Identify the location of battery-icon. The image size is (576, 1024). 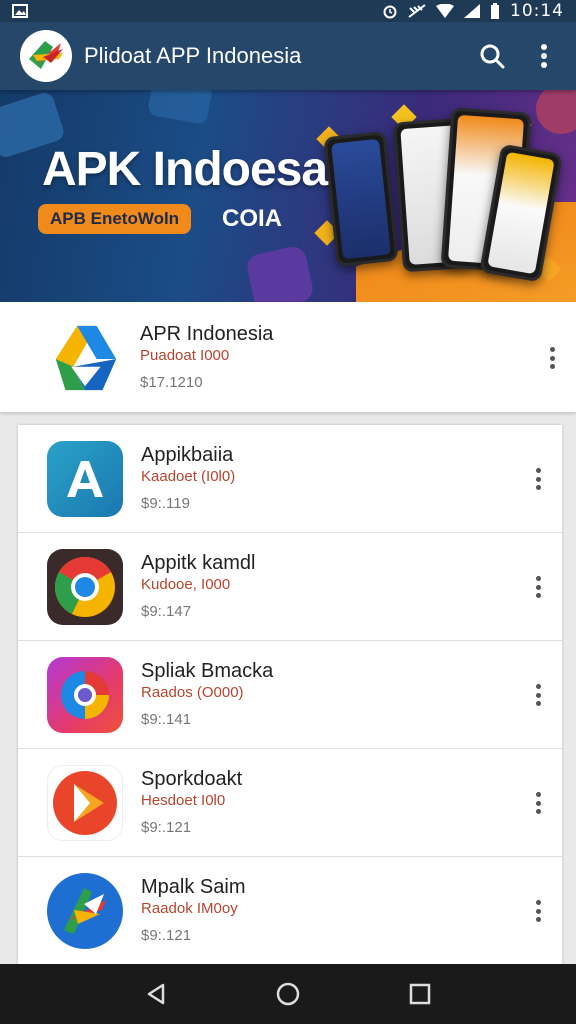
(495, 11).